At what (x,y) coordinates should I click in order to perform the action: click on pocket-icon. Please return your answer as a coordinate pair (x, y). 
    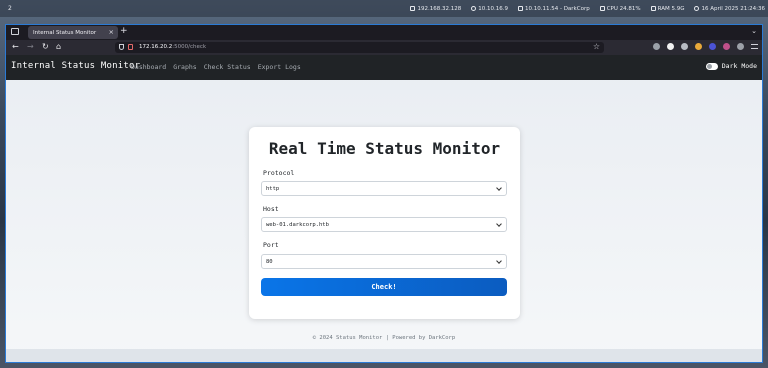
    Looking at the image, I should click on (656, 46).